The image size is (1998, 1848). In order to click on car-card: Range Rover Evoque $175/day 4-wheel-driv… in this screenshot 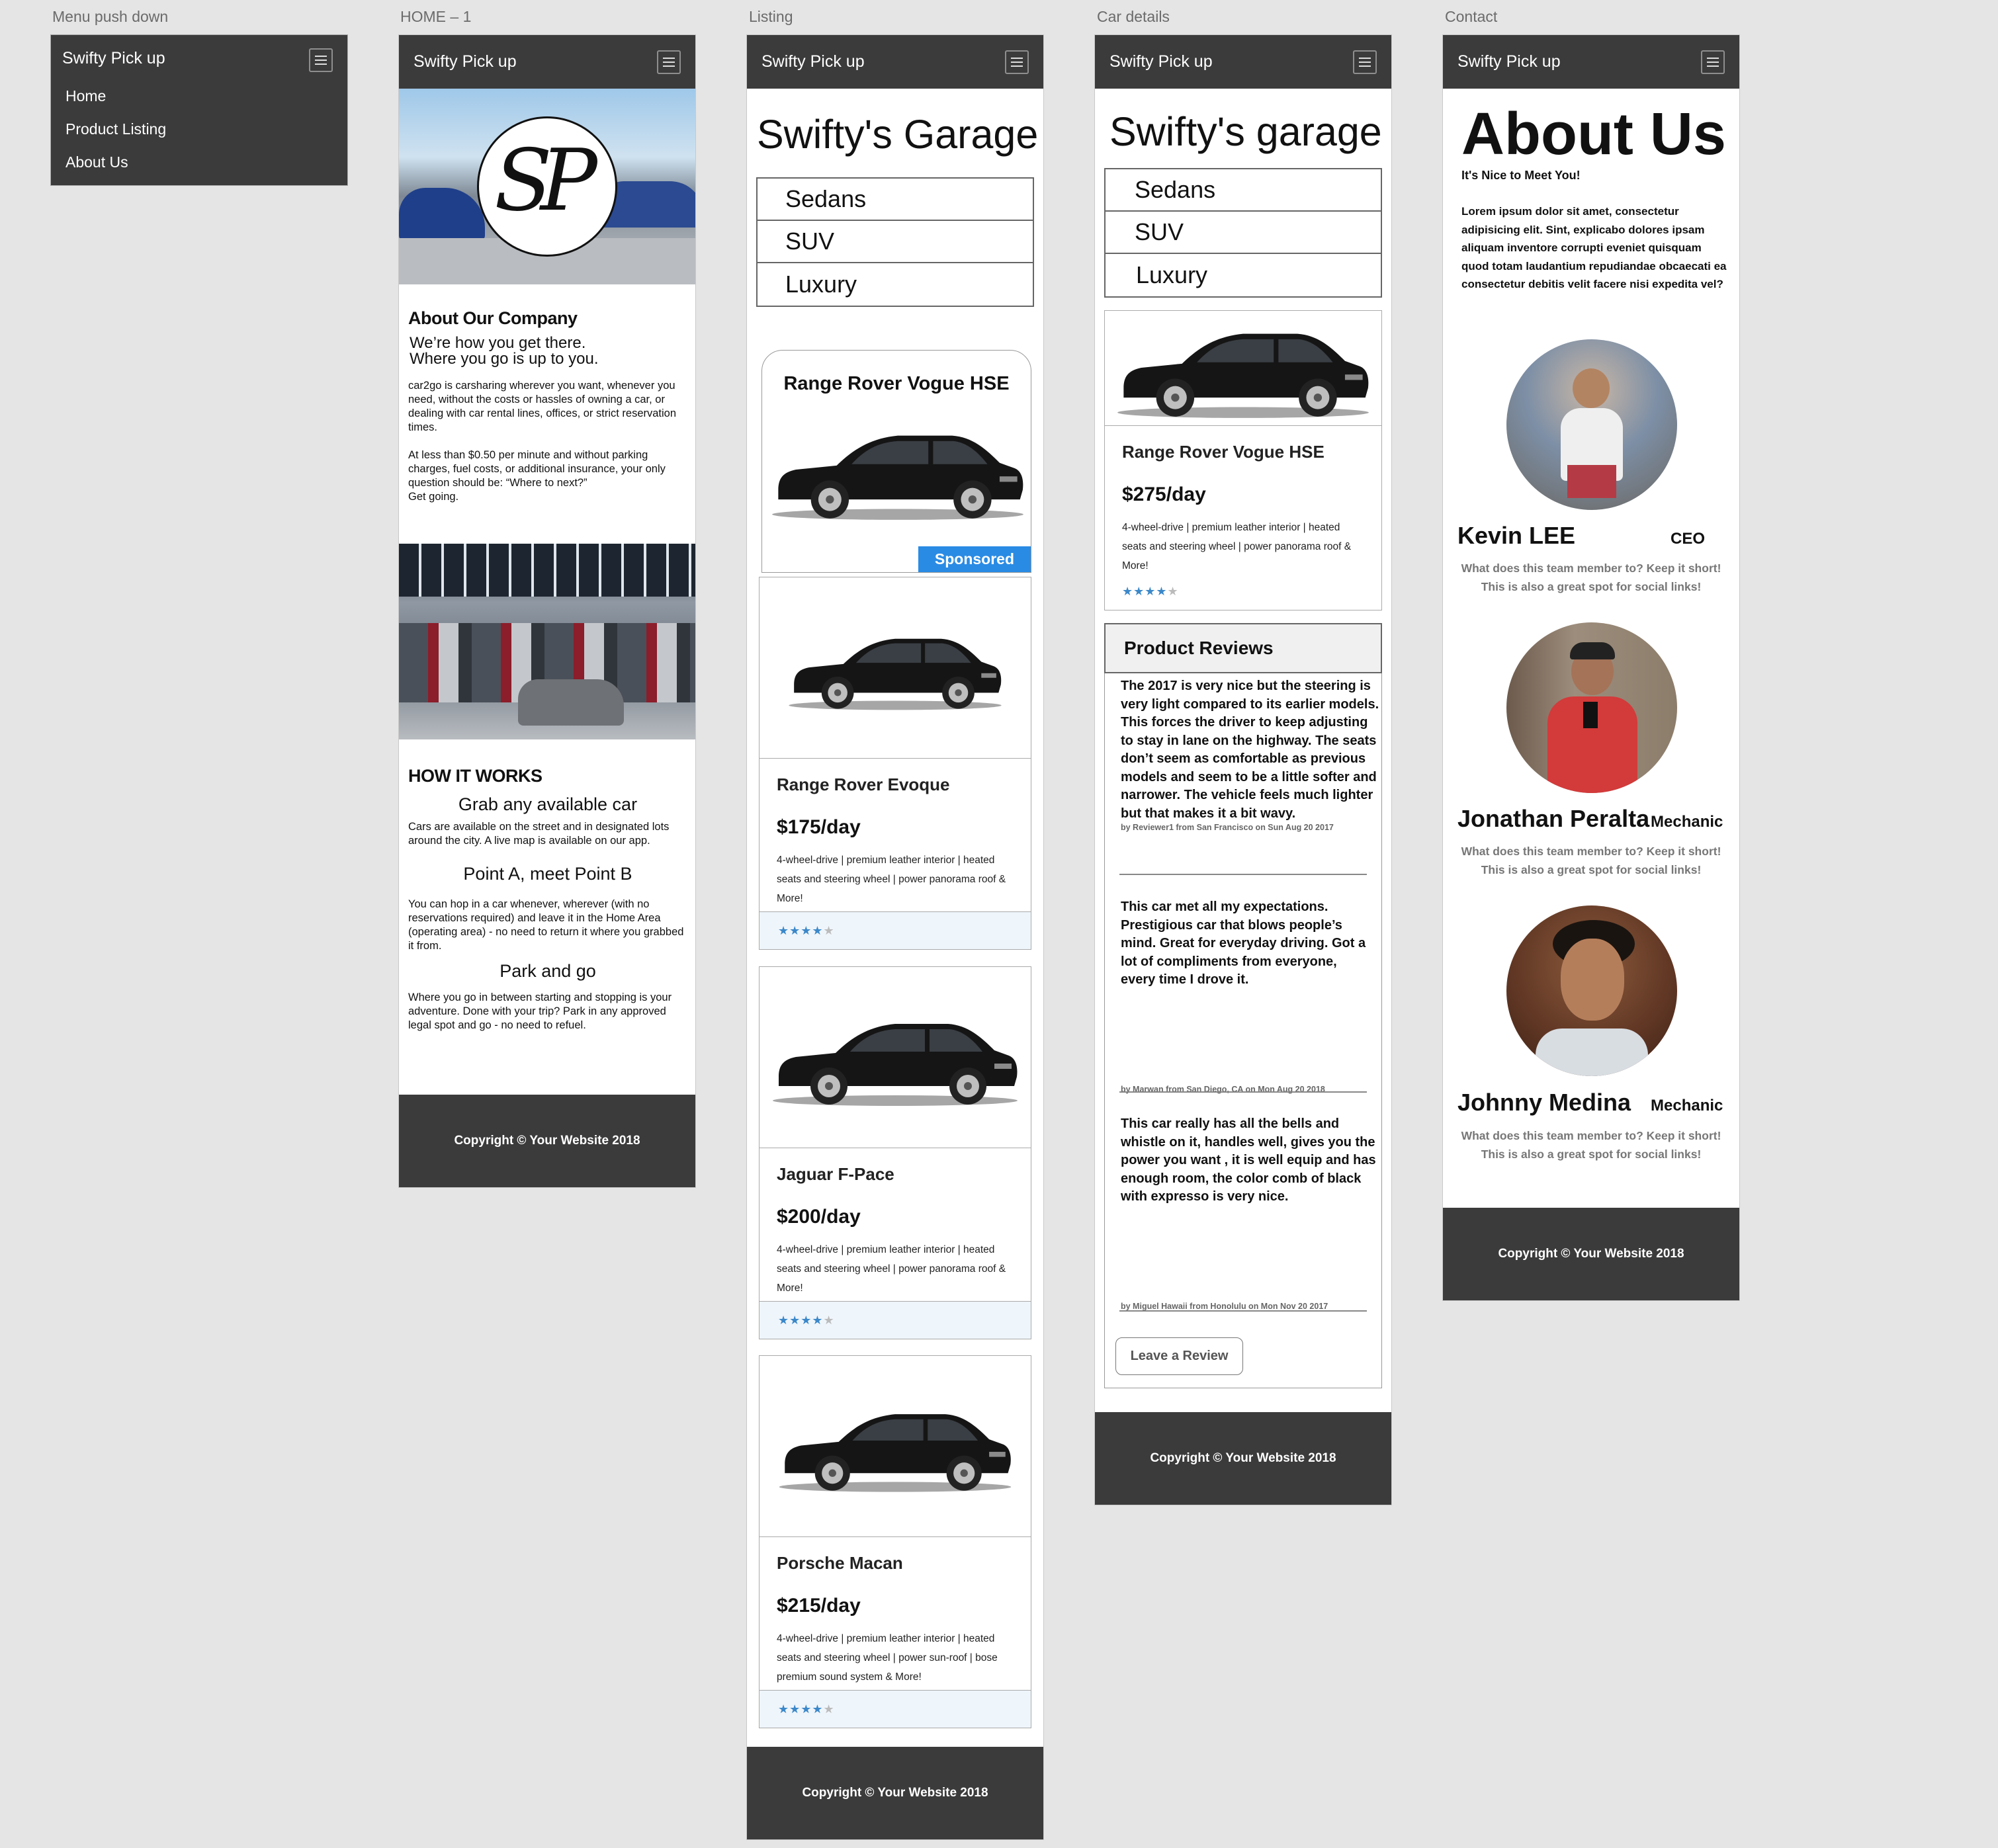, I will do `click(895, 764)`.